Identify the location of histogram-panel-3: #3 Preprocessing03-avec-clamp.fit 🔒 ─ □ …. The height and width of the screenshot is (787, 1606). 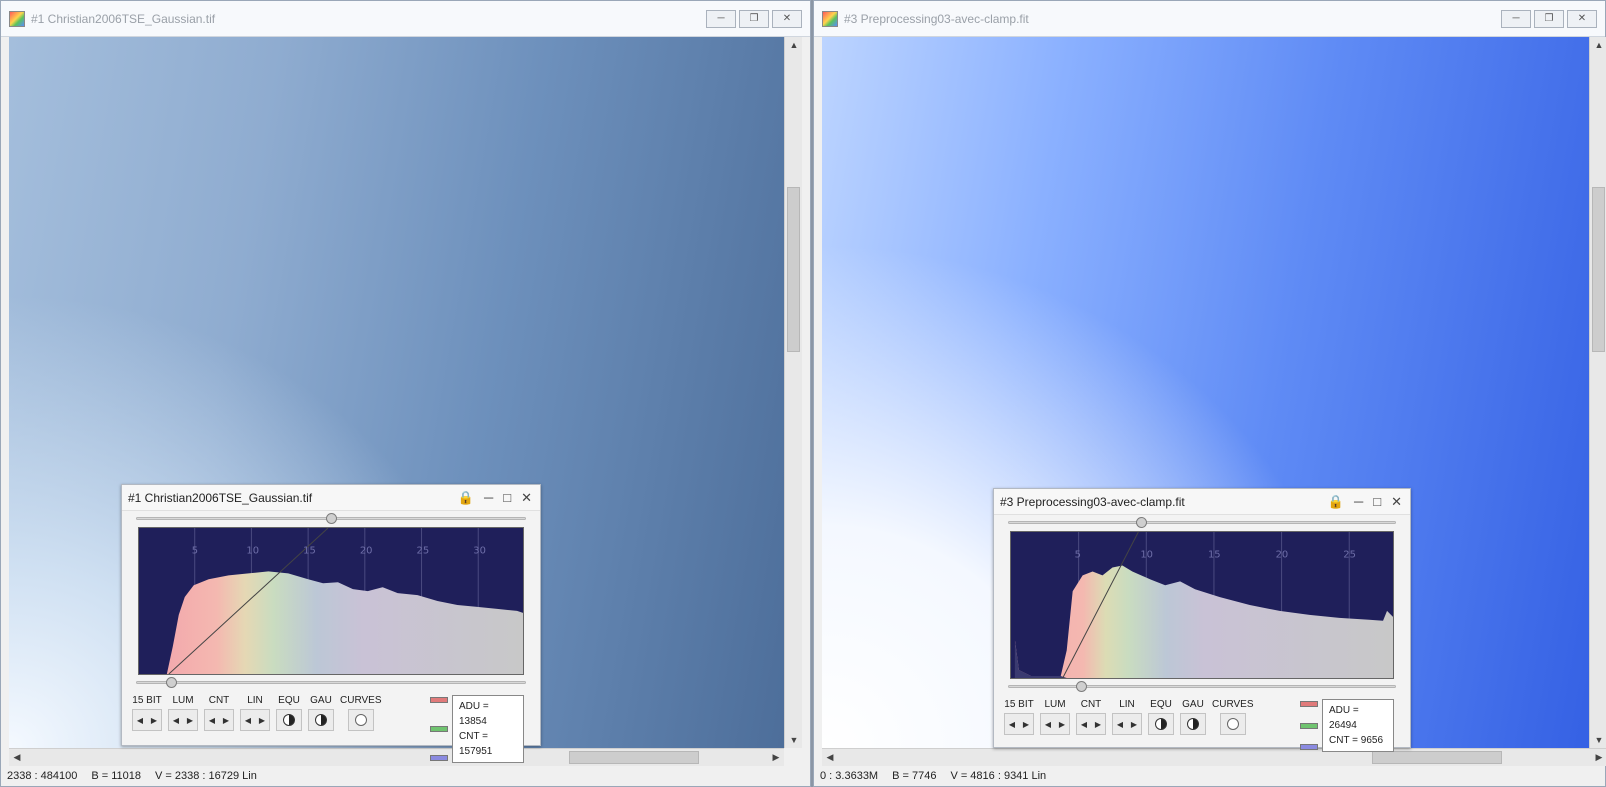
(1202, 620).